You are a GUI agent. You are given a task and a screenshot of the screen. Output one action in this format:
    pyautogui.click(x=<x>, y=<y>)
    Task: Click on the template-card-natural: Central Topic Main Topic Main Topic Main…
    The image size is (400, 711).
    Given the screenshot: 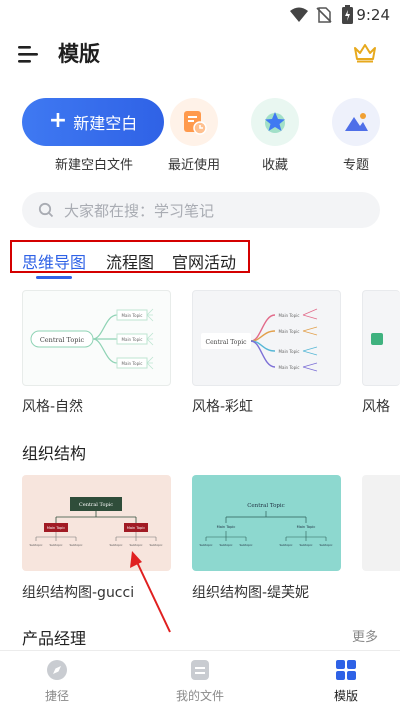 What is the action you would take?
    pyautogui.click(x=96, y=338)
    